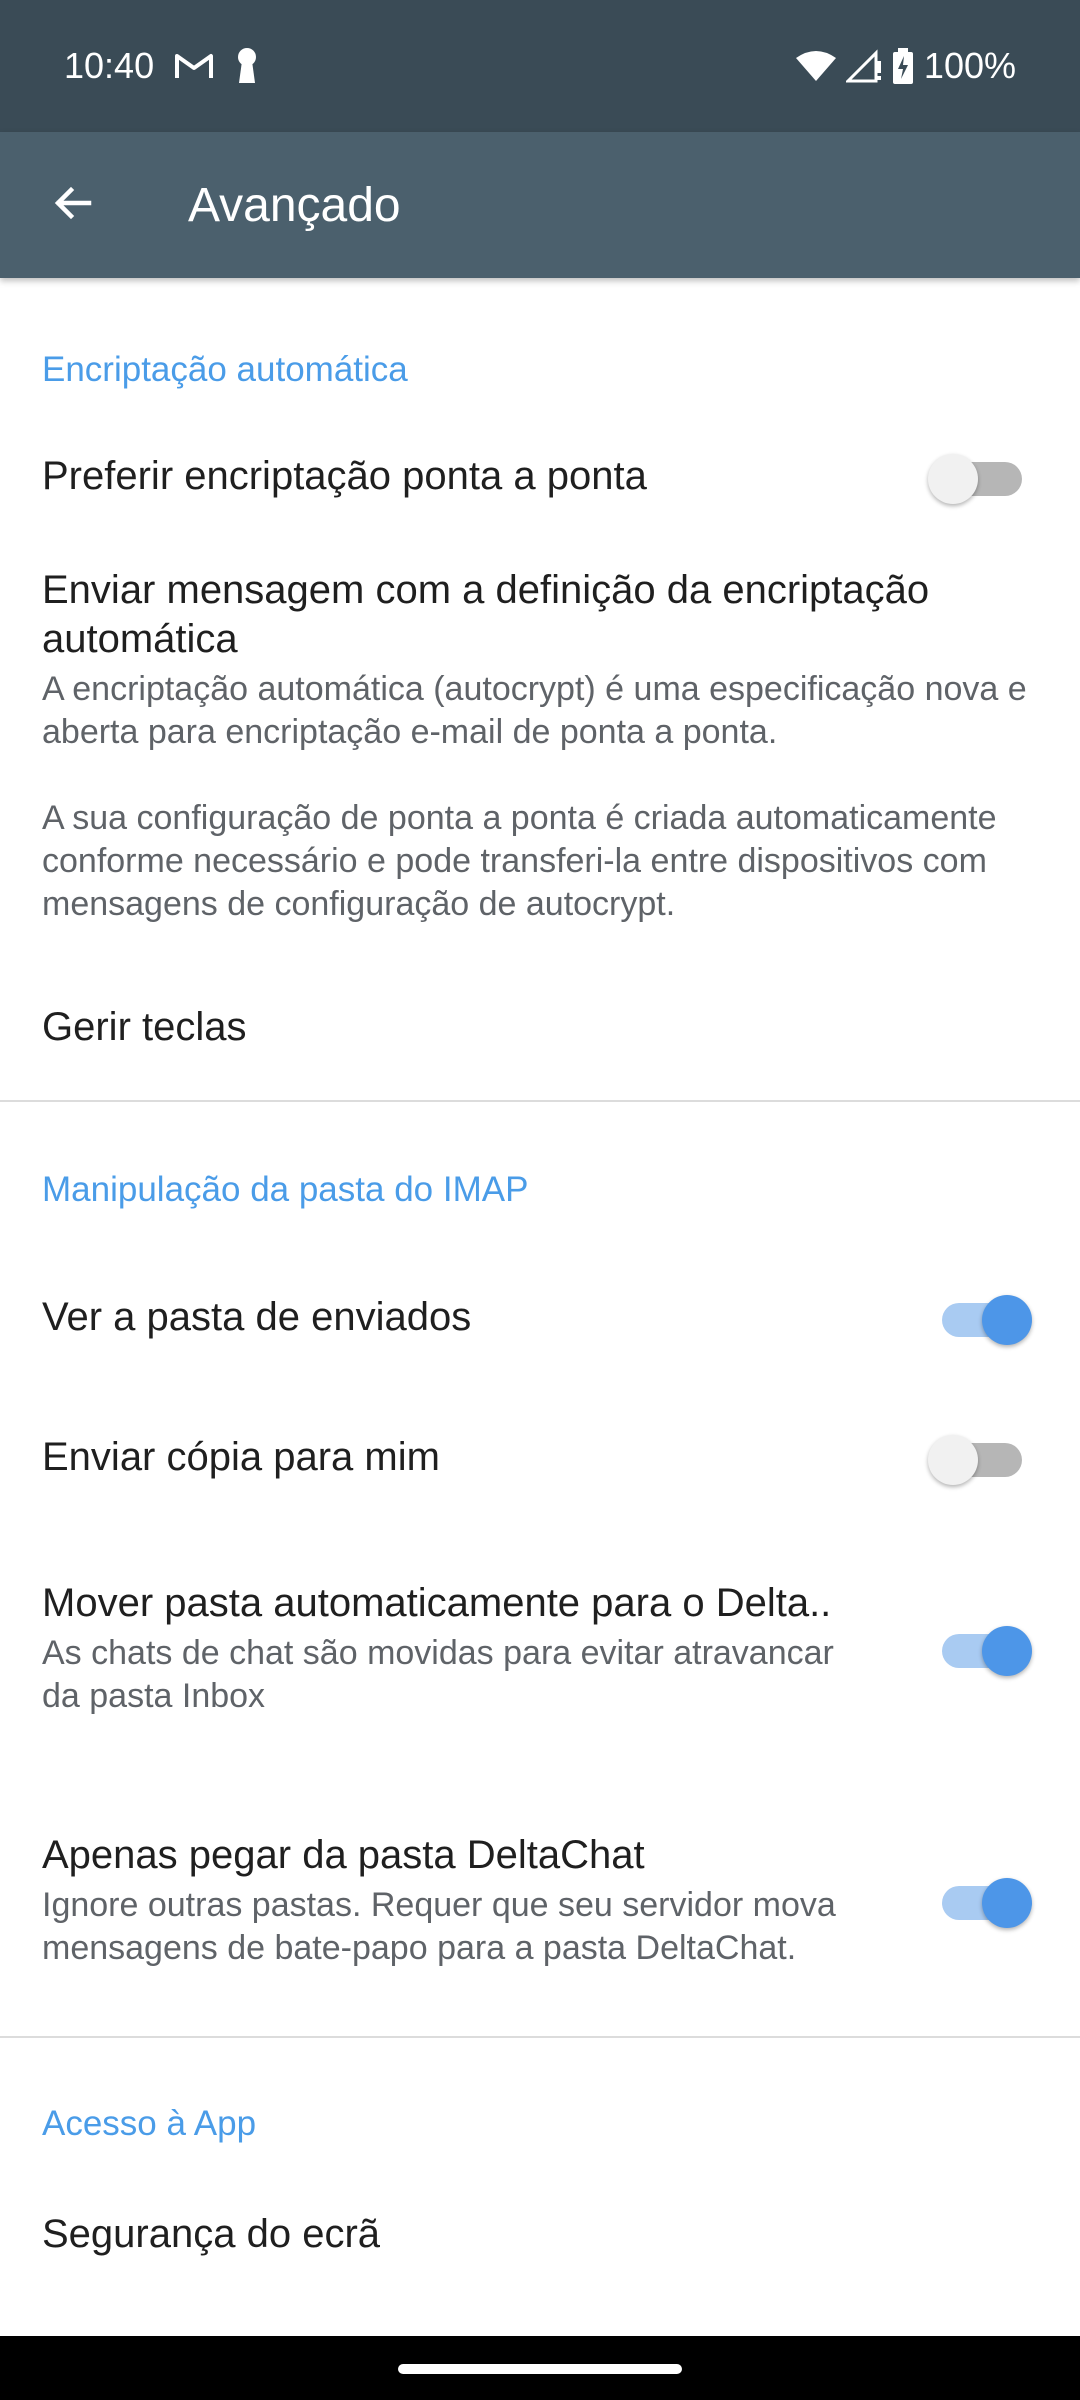 Image resolution: width=1080 pixels, height=2400 pixels. Describe the element at coordinates (257, 1316) in the screenshot. I see `pref-title: Ver a pasta de enviados` at that location.